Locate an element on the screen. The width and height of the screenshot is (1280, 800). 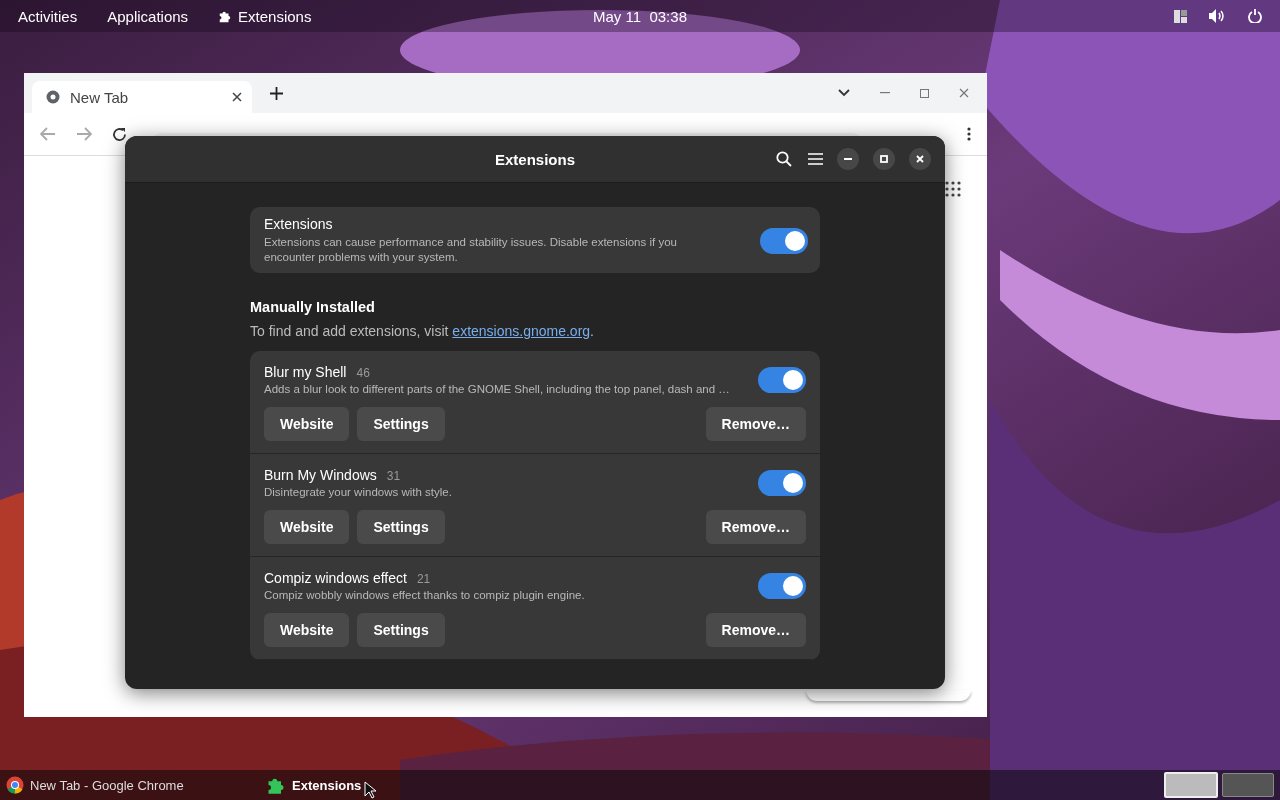
help-text: To find and add extensions, visit extensions.gnome.org. is located at coordinates (422, 331).